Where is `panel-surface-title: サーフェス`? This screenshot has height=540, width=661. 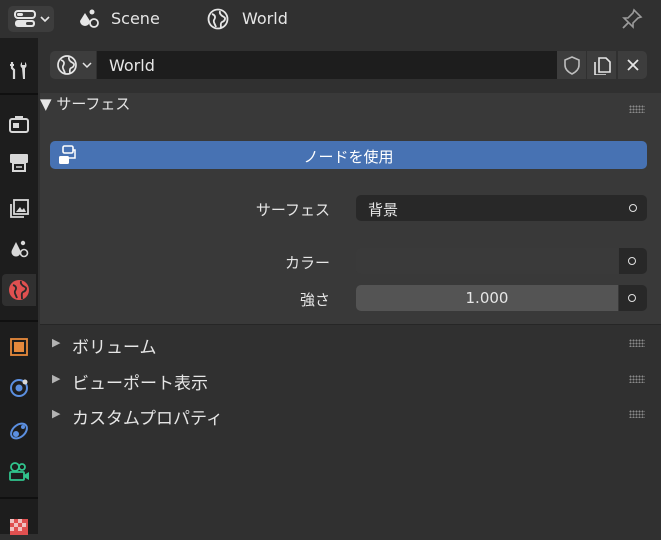 panel-surface-title: サーフェス is located at coordinates (93, 104).